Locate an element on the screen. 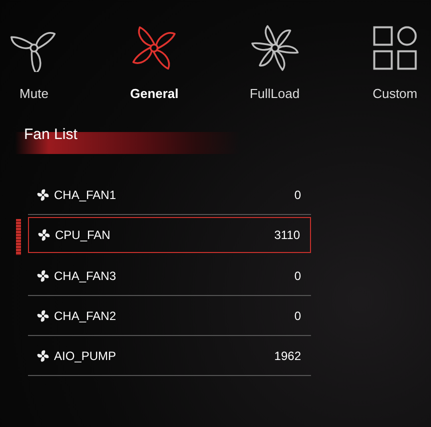 This screenshot has width=431, height=427. grid-icon is located at coordinates (394, 48).